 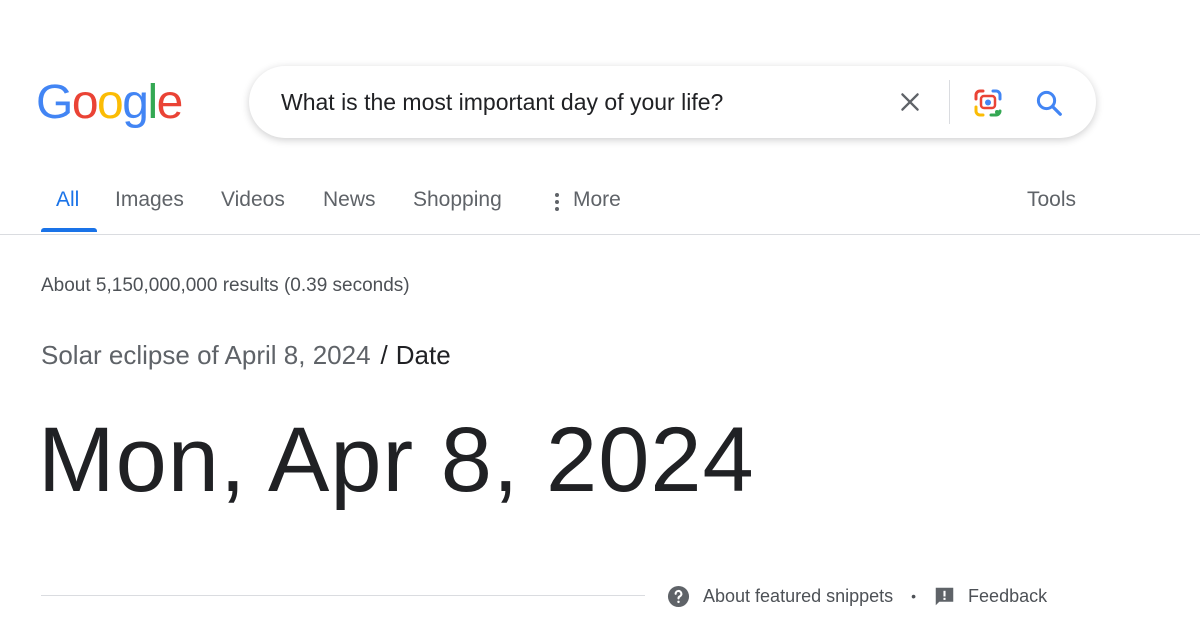 I want to click on search-icon, so click(x=1049, y=103).